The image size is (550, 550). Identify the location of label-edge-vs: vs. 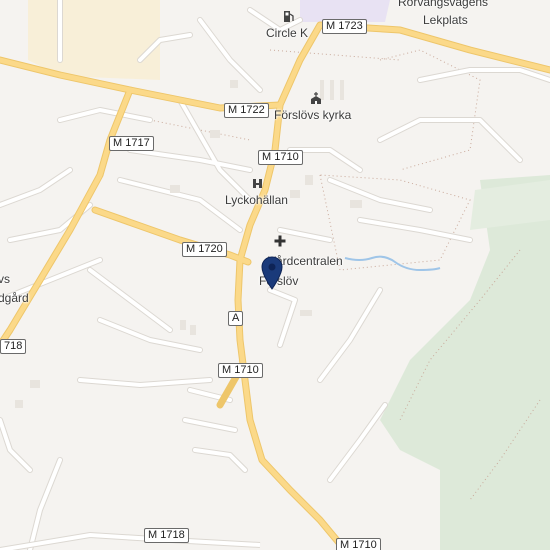
(5, 279).